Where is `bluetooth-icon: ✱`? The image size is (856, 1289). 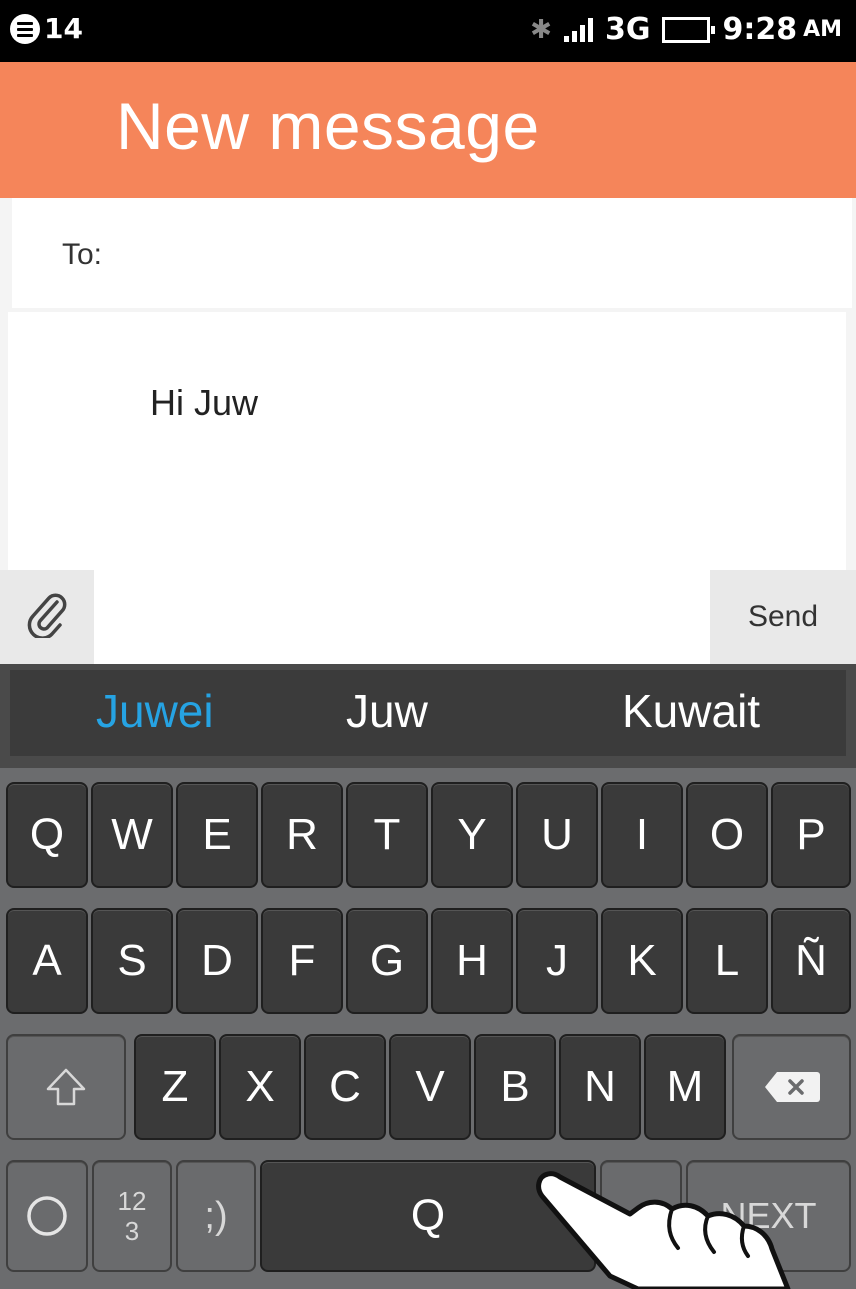
bluetooth-icon: ✱ is located at coordinates (541, 29).